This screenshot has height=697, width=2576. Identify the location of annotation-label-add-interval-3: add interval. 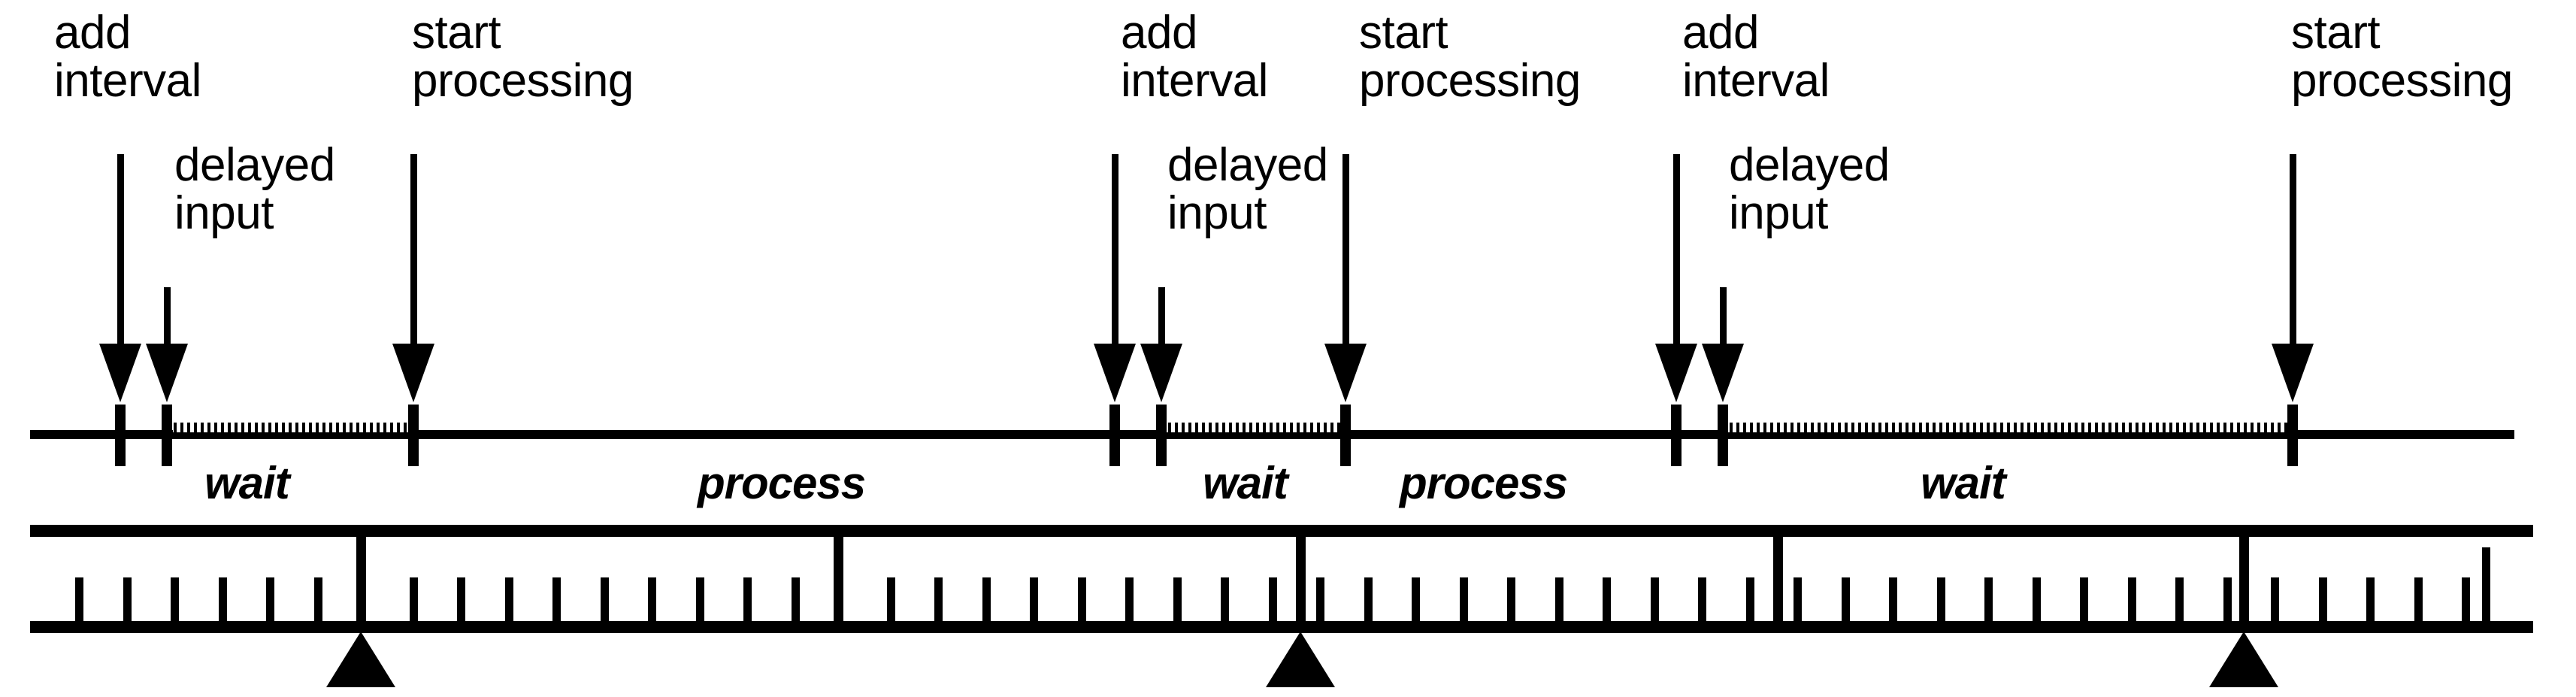
(1756, 57).